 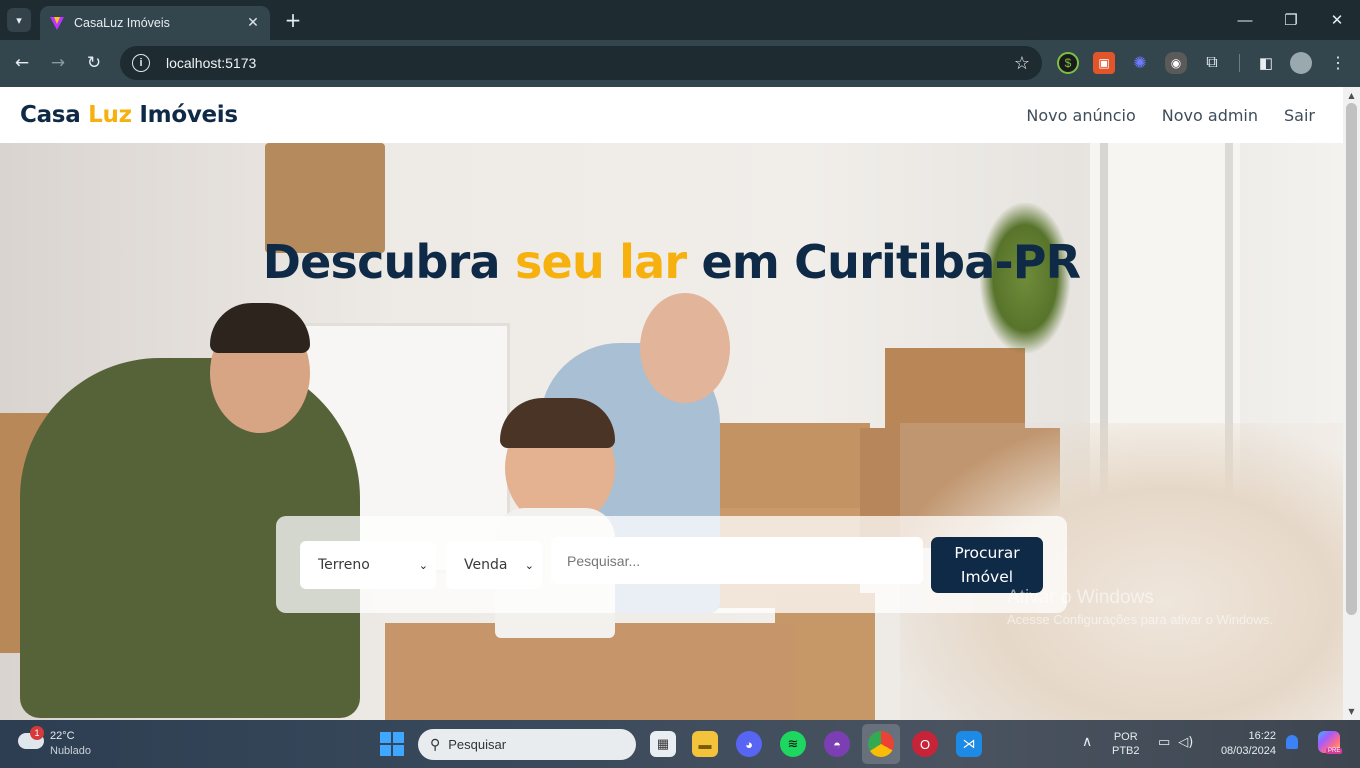 I want to click on browser-menu-icon: ⋮, so click(x=1338, y=63).